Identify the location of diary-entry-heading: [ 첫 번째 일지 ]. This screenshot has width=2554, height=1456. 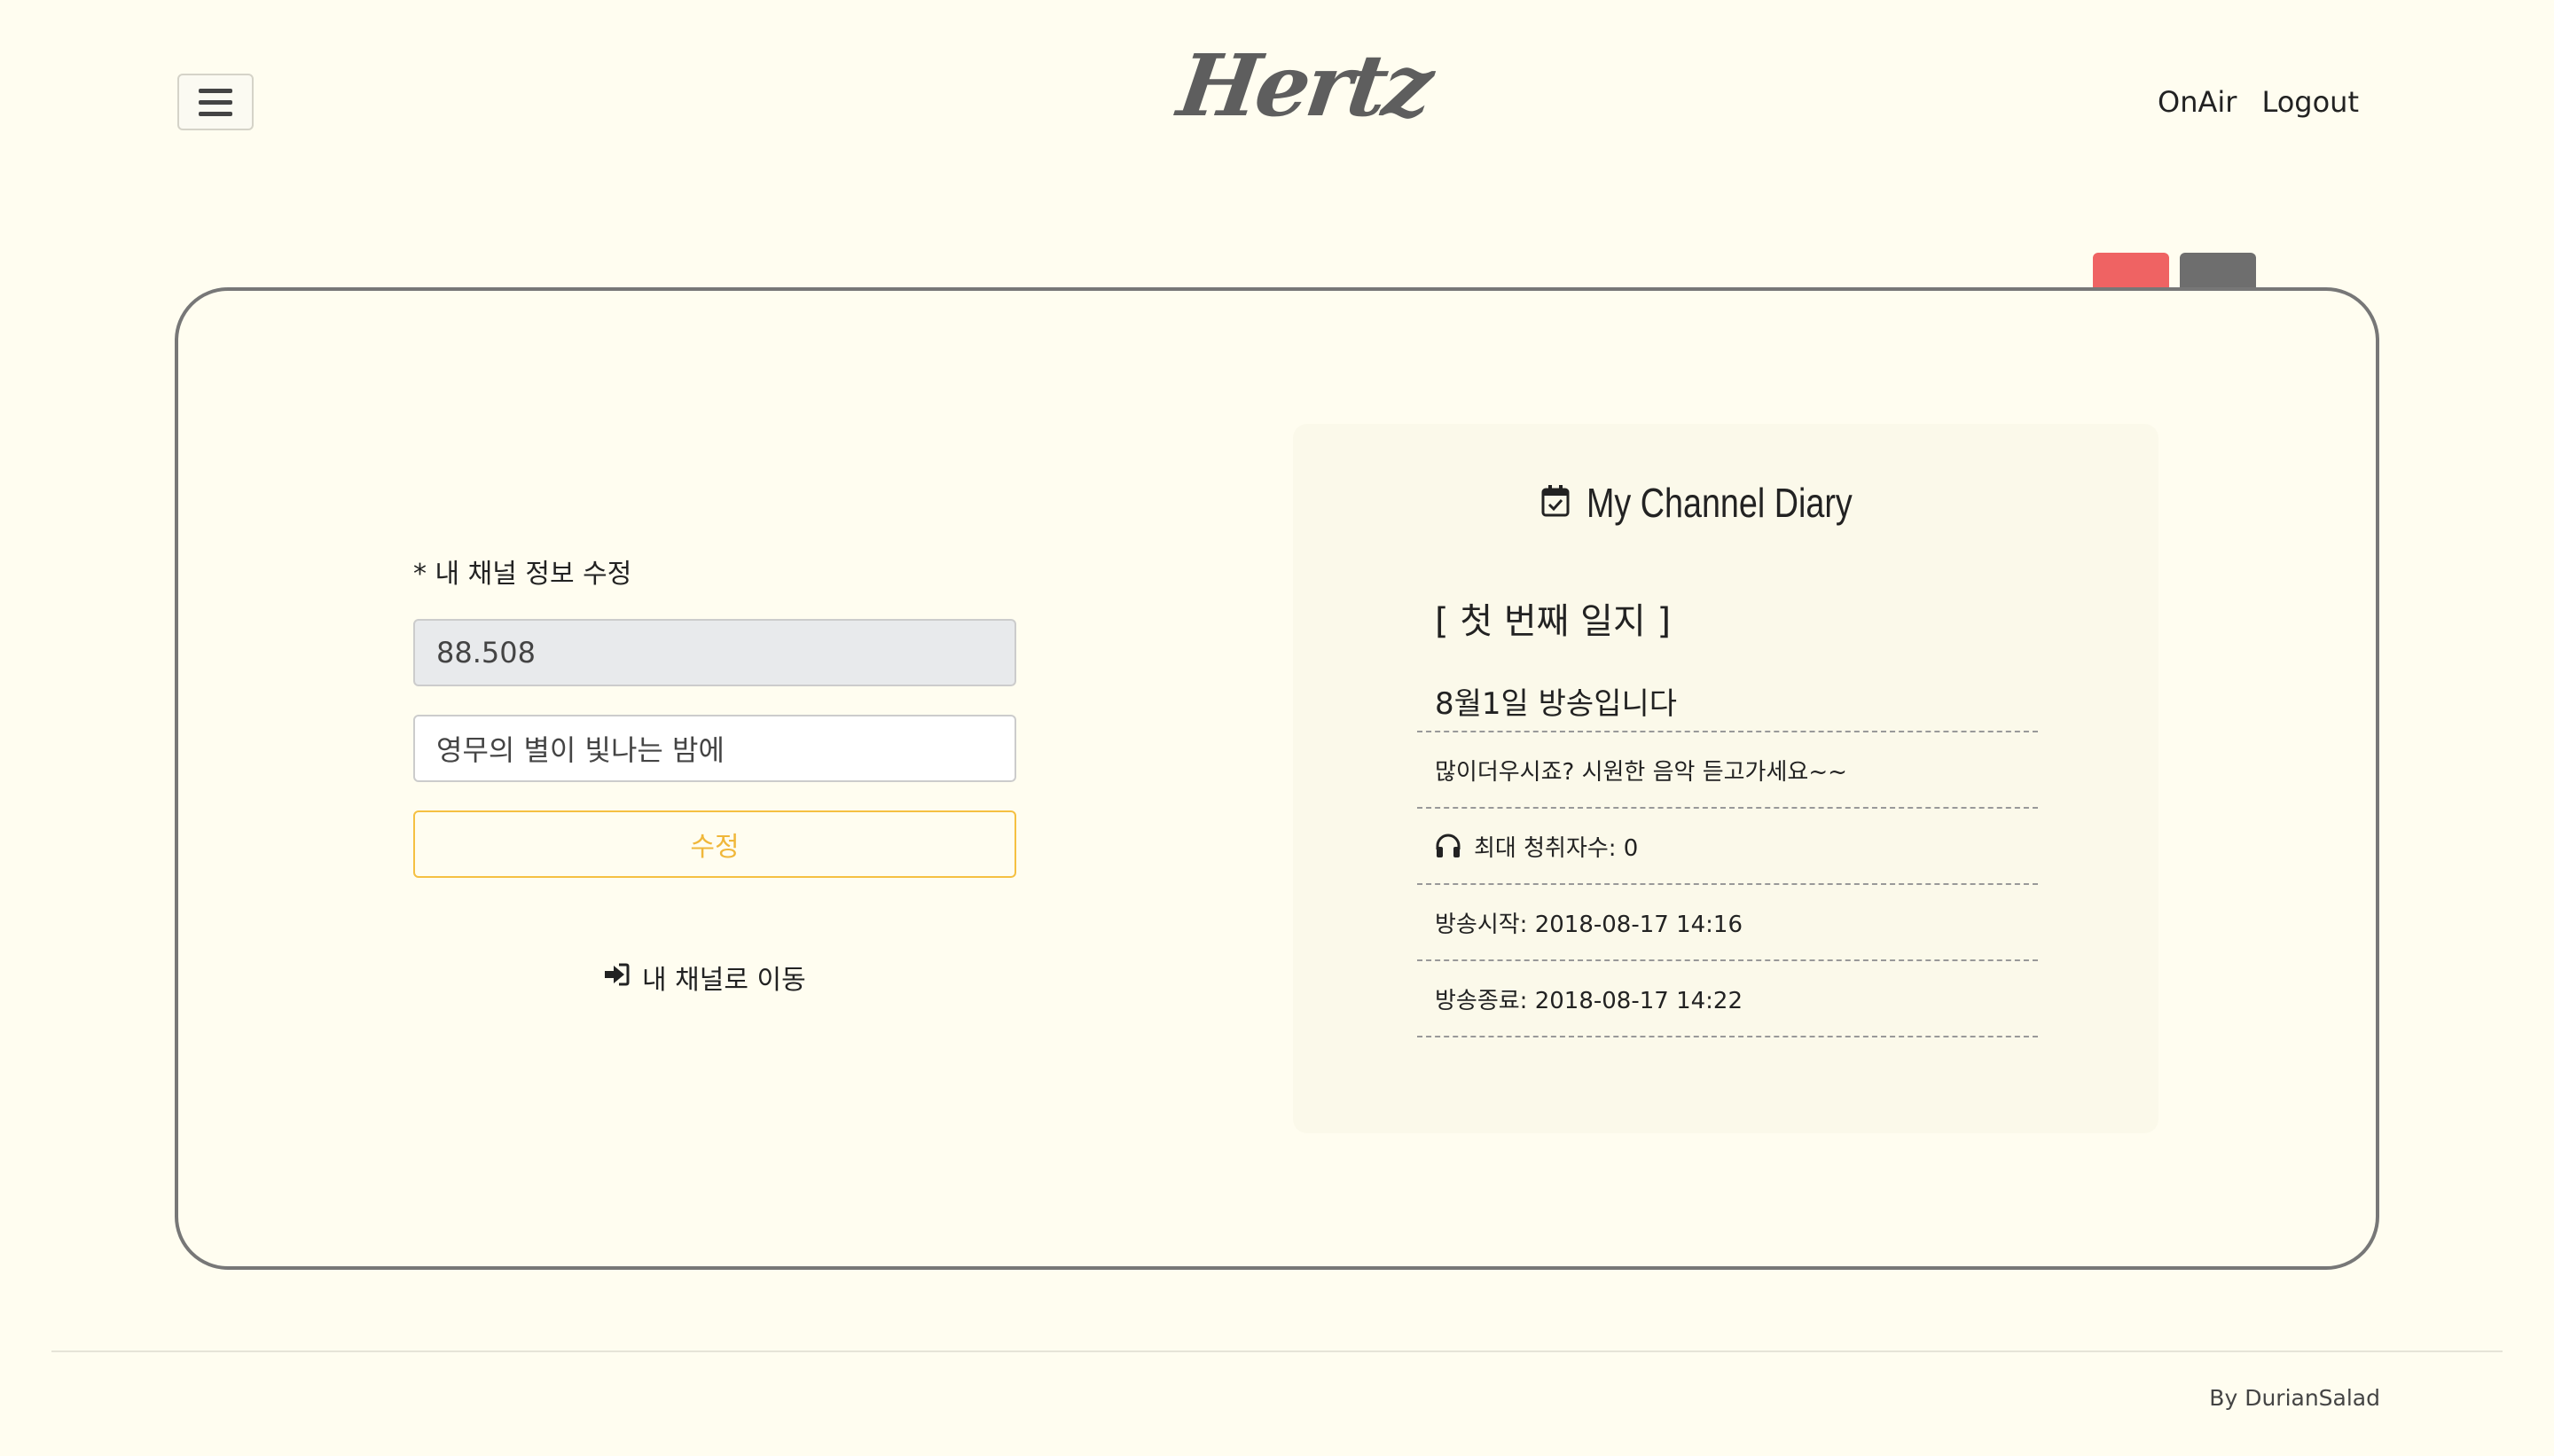
(1553, 621).